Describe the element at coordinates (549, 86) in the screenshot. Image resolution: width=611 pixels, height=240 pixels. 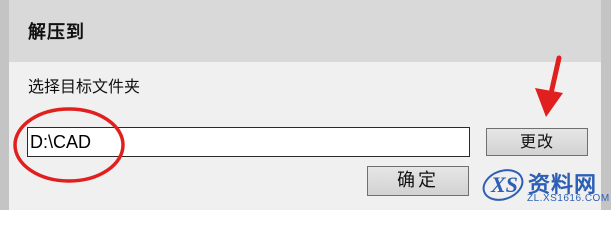
I see `red-arrow-icon` at that location.